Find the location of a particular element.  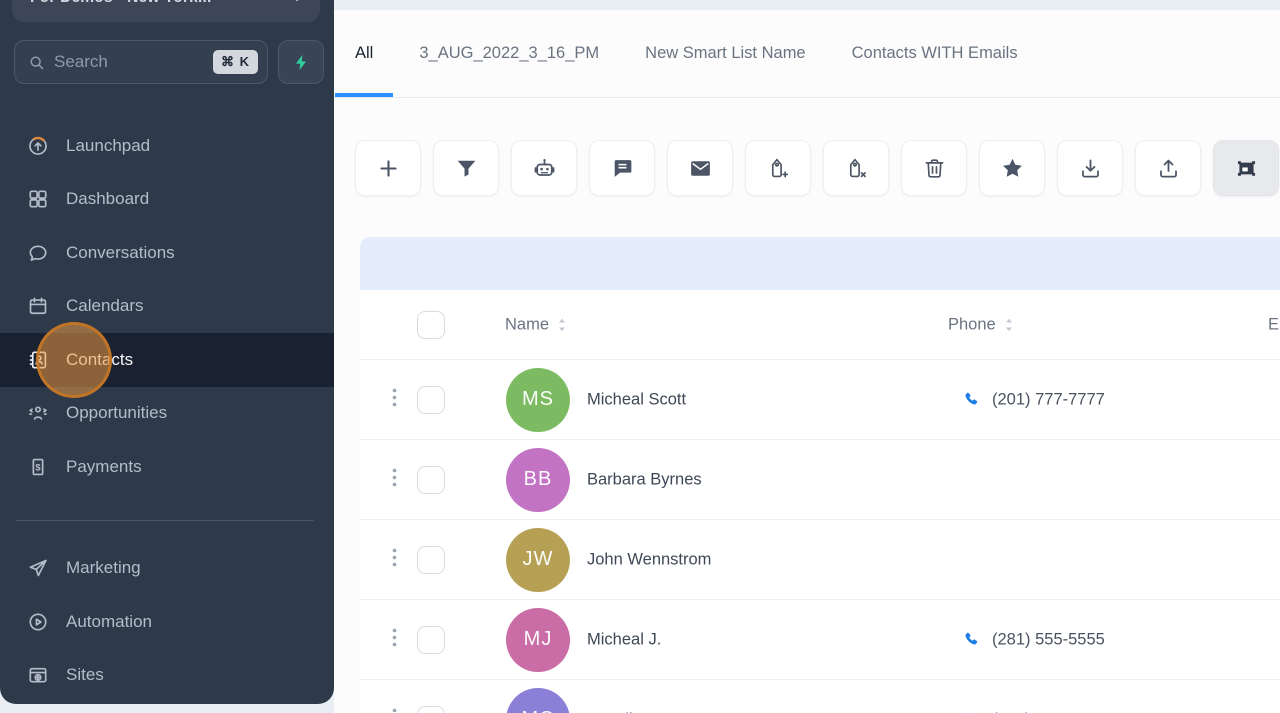

calendar-icon is located at coordinates (38, 306).